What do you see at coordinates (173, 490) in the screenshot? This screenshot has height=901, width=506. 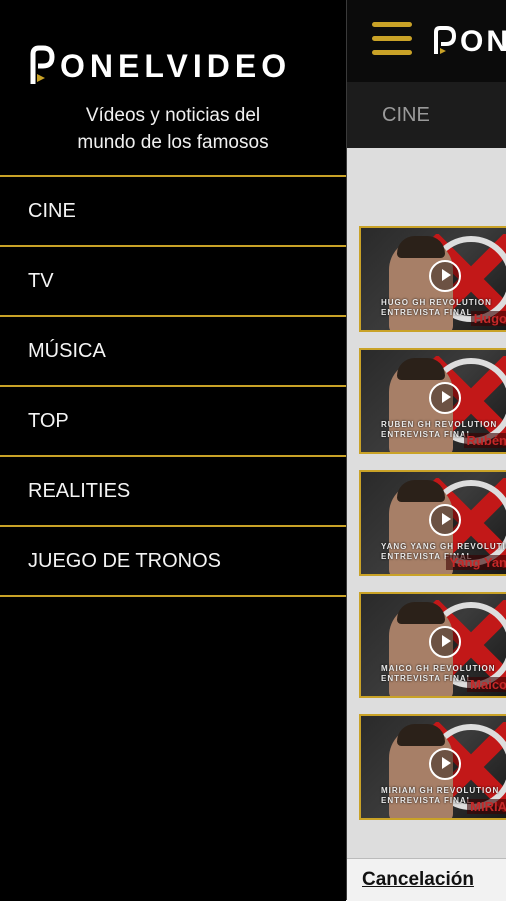 I see `menu-item-realities: REALITIES` at bounding box center [173, 490].